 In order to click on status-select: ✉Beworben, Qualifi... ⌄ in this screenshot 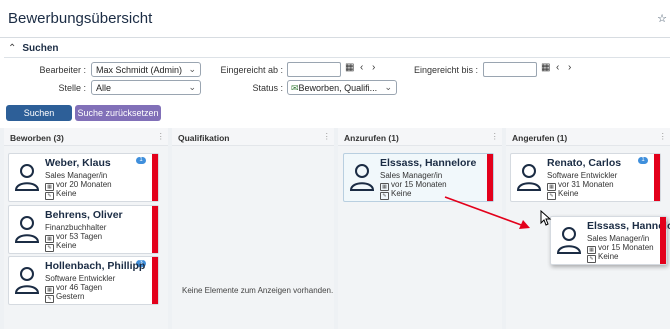, I will do `click(342, 87)`.